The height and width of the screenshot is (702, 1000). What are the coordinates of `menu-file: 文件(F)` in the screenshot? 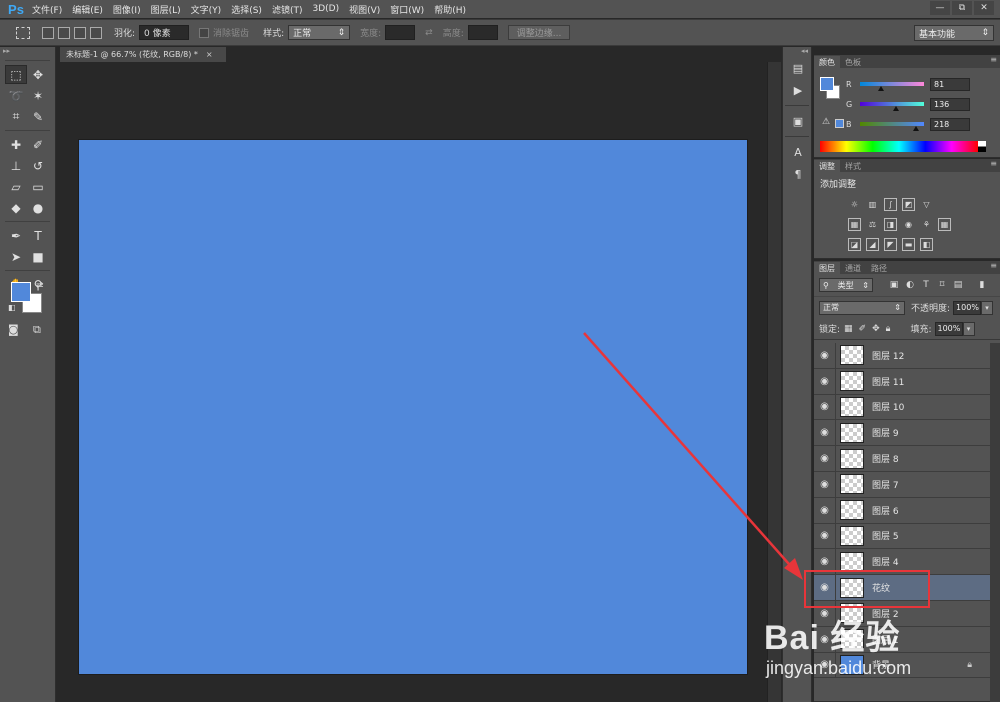 It's located at (47, 9).